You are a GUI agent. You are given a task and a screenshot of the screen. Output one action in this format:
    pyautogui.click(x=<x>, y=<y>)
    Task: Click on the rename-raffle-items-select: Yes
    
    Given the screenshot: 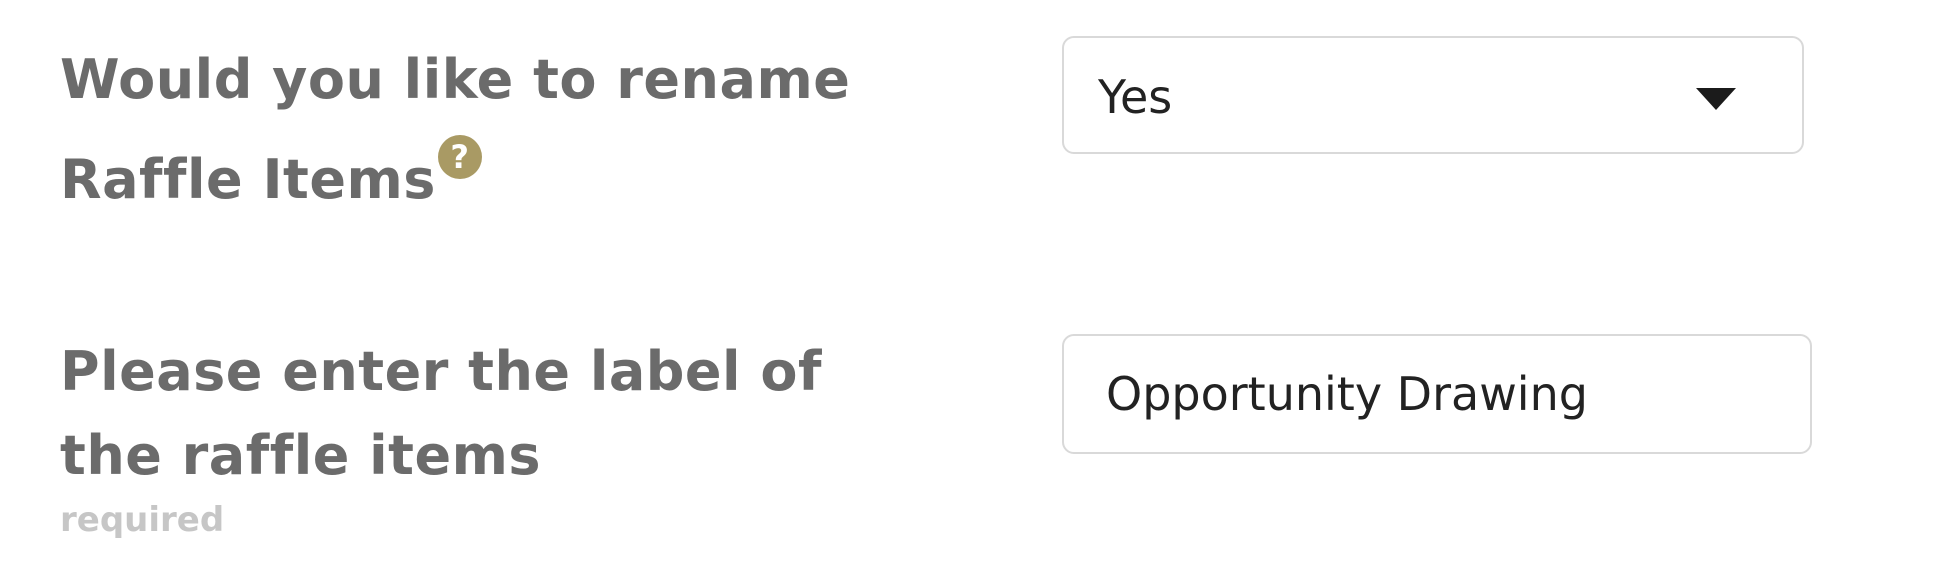 What is the action you would take?
    pyautogui.click(x=1433, y=95)
    